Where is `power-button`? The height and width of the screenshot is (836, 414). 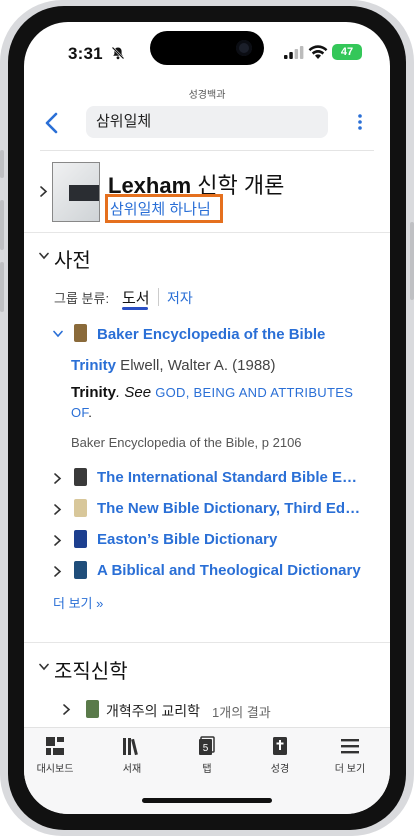
power-button is located at coordinates (412, 261).